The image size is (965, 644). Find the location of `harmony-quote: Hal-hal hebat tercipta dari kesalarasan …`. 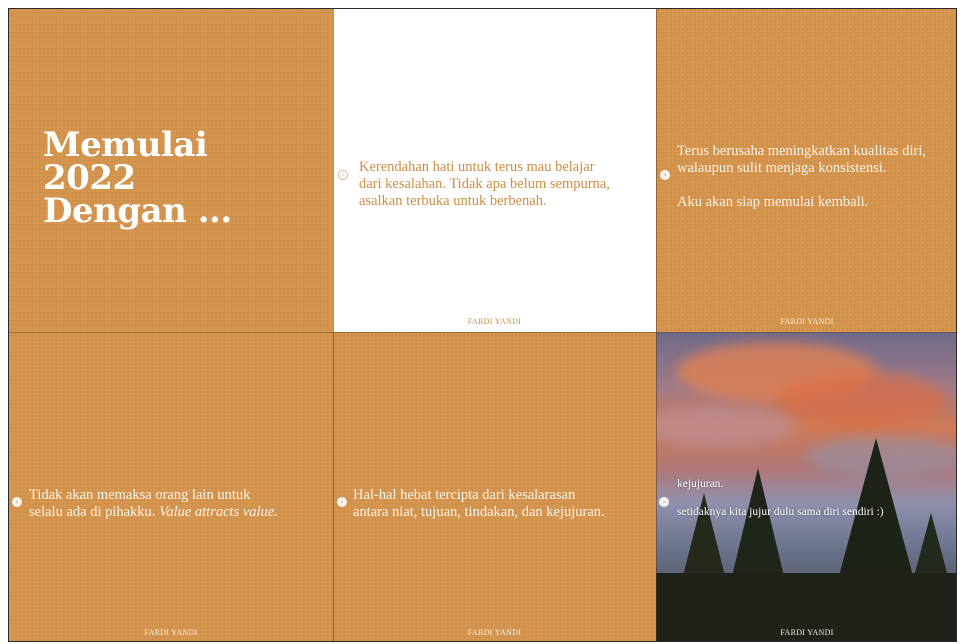

harmony-quote: Hal-hal hebat tercipta dari kesalarasan … is located at coordinates (479, 504).